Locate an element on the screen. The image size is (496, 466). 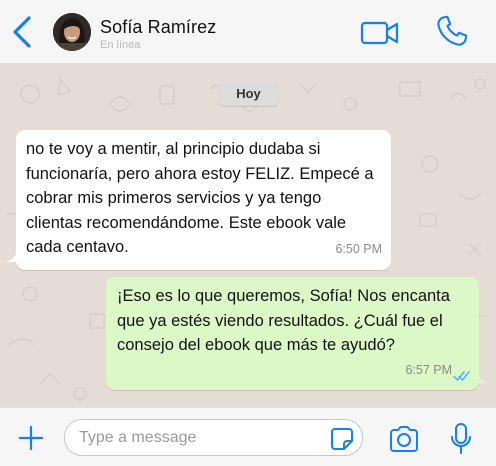
video-call-button is located at coordinates (380, 33).